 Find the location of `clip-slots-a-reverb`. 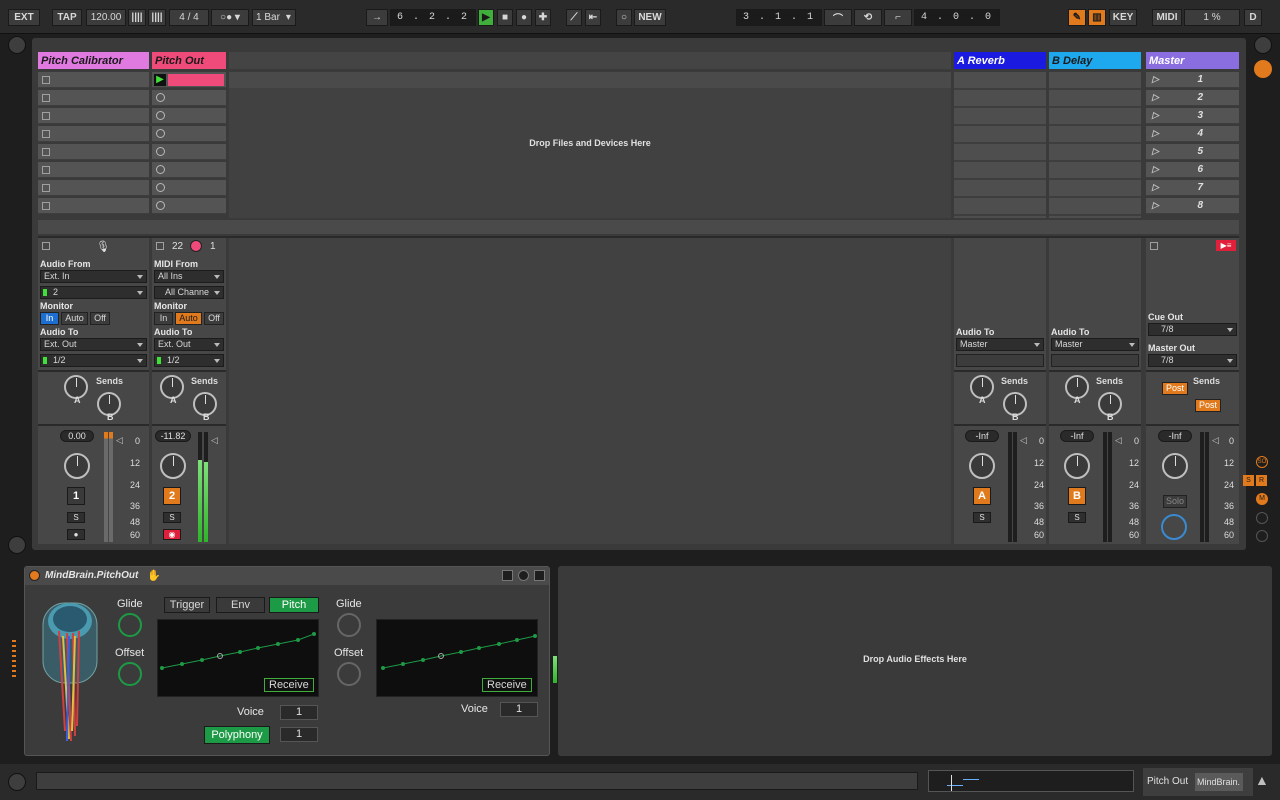

clip-slots-a-reverb is located at coordinates (1000, 145).